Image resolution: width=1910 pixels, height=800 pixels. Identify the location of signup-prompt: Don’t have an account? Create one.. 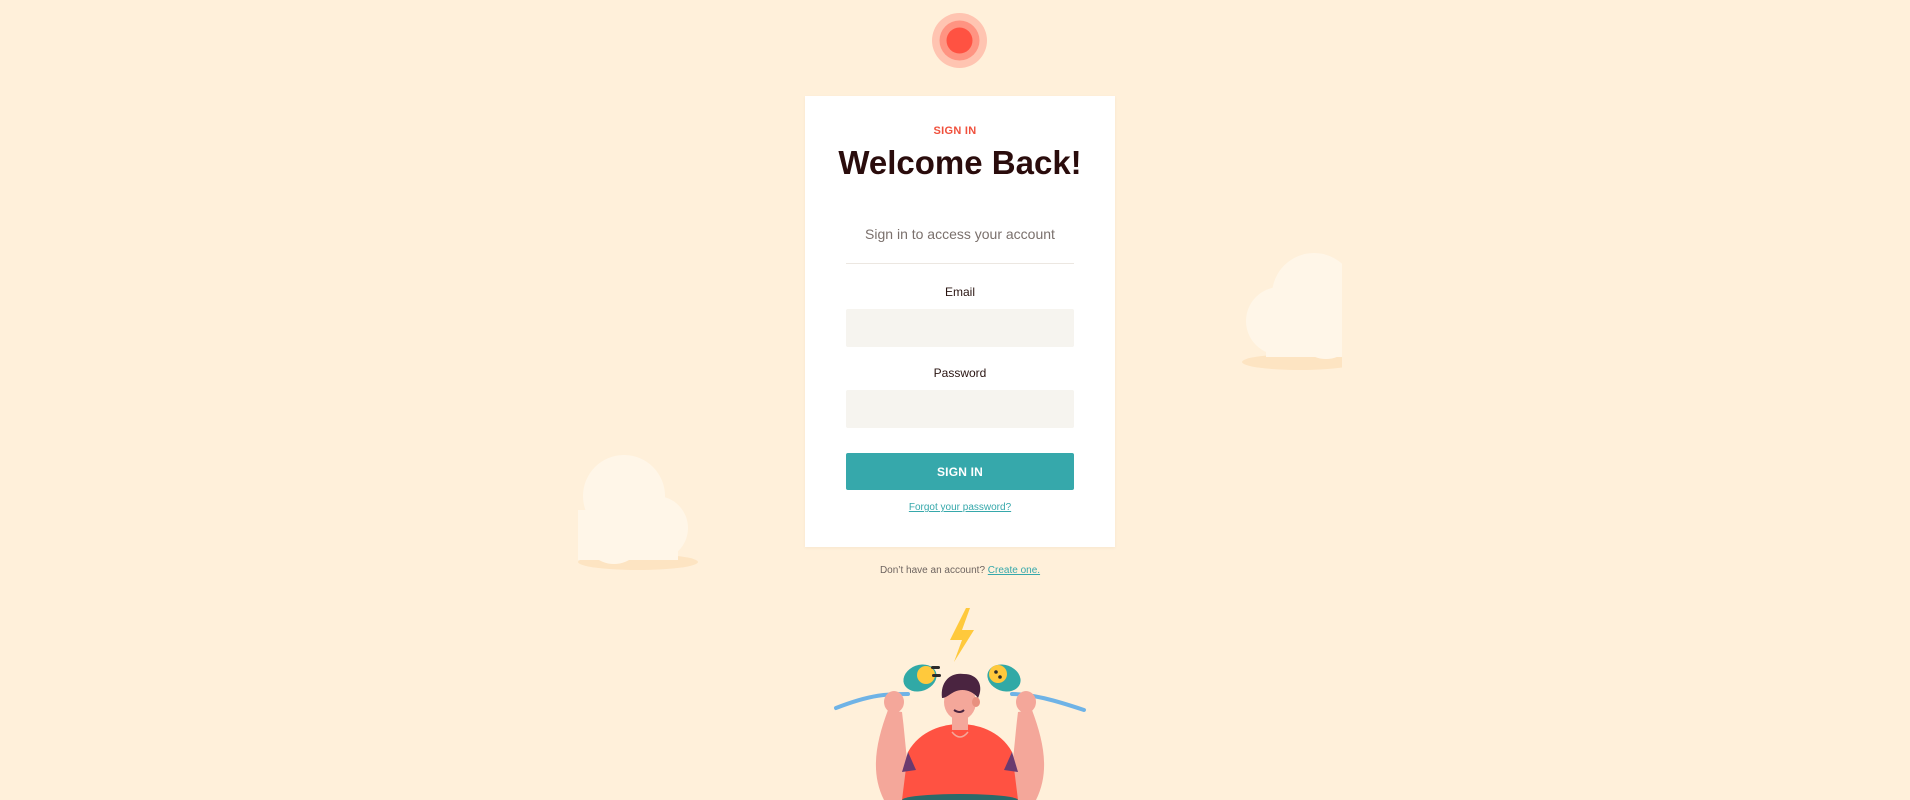
(960, 570).